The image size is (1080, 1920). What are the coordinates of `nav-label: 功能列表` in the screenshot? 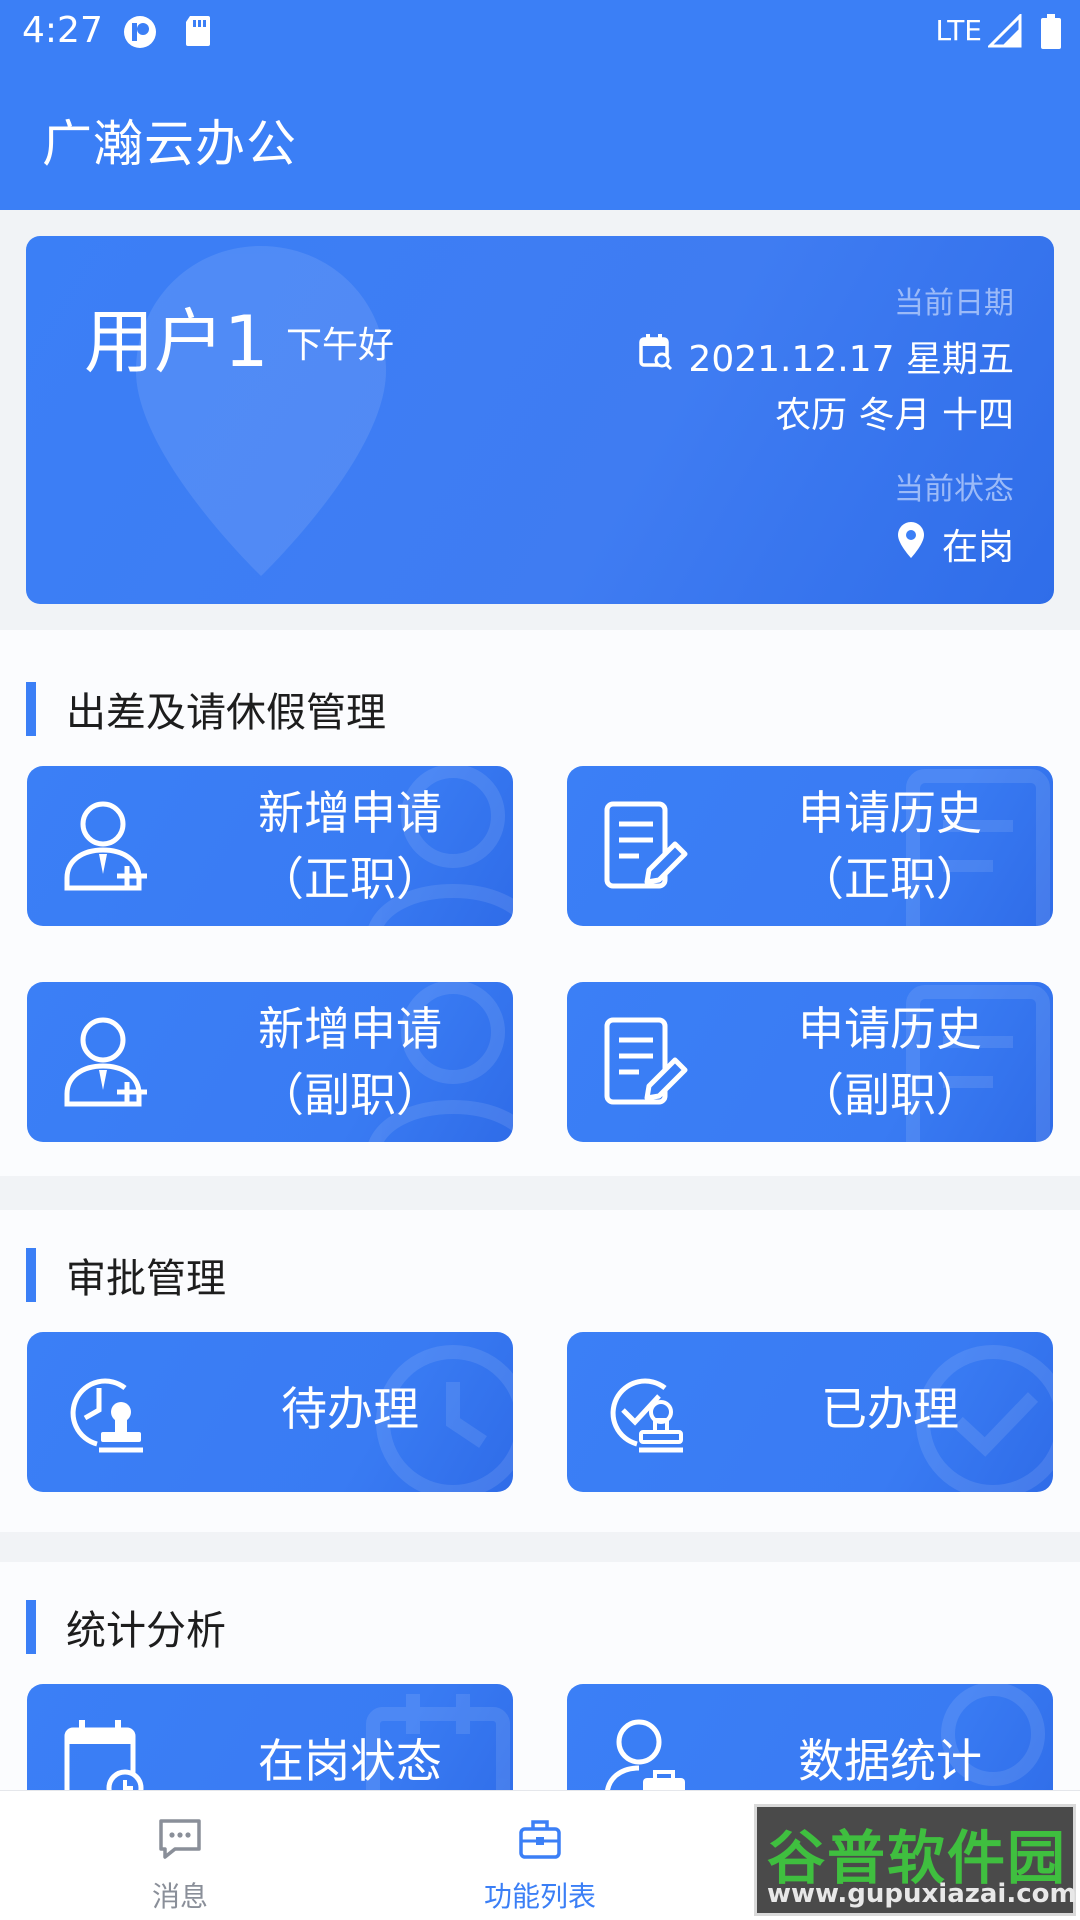 It's located at (539, 1896).